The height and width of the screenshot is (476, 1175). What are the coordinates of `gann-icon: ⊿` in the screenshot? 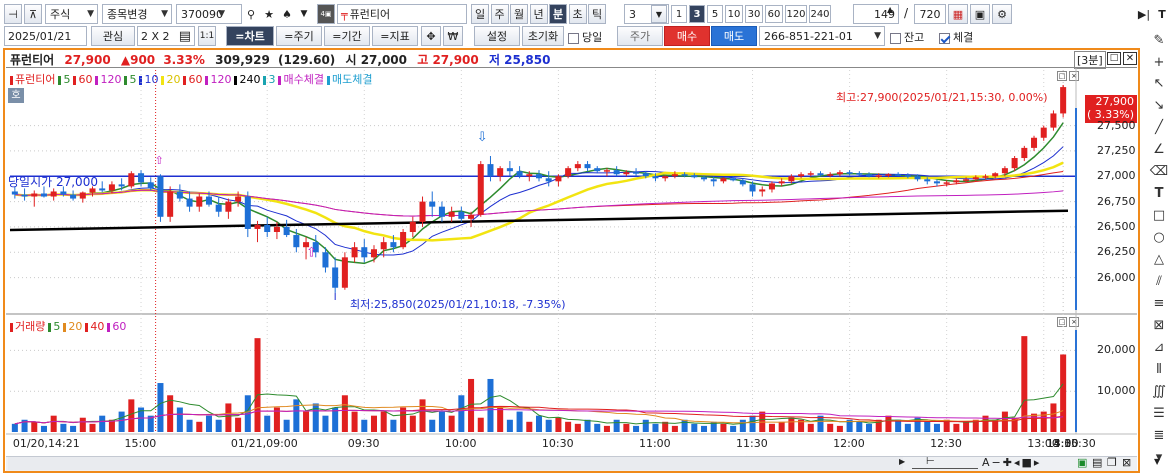 It's located at (1159, 347).